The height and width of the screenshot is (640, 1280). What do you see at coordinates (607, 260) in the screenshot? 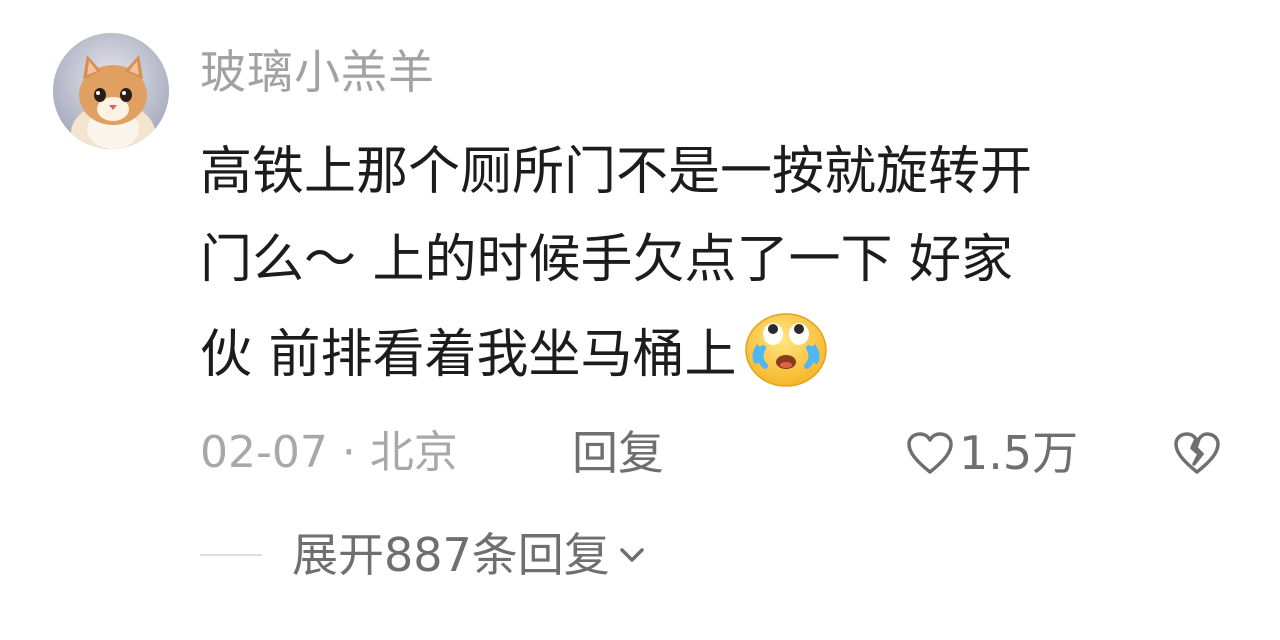
I see `comment-text-line-2: 门么～ 上的时候手欠点了一下 好家` at bounding box center [607, 260].